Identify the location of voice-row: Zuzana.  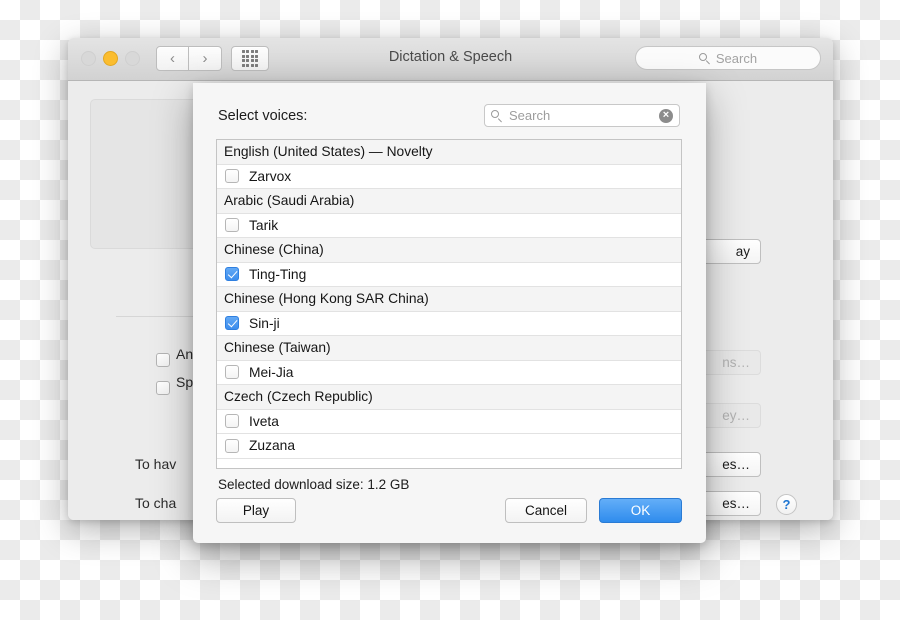
(449, 446).